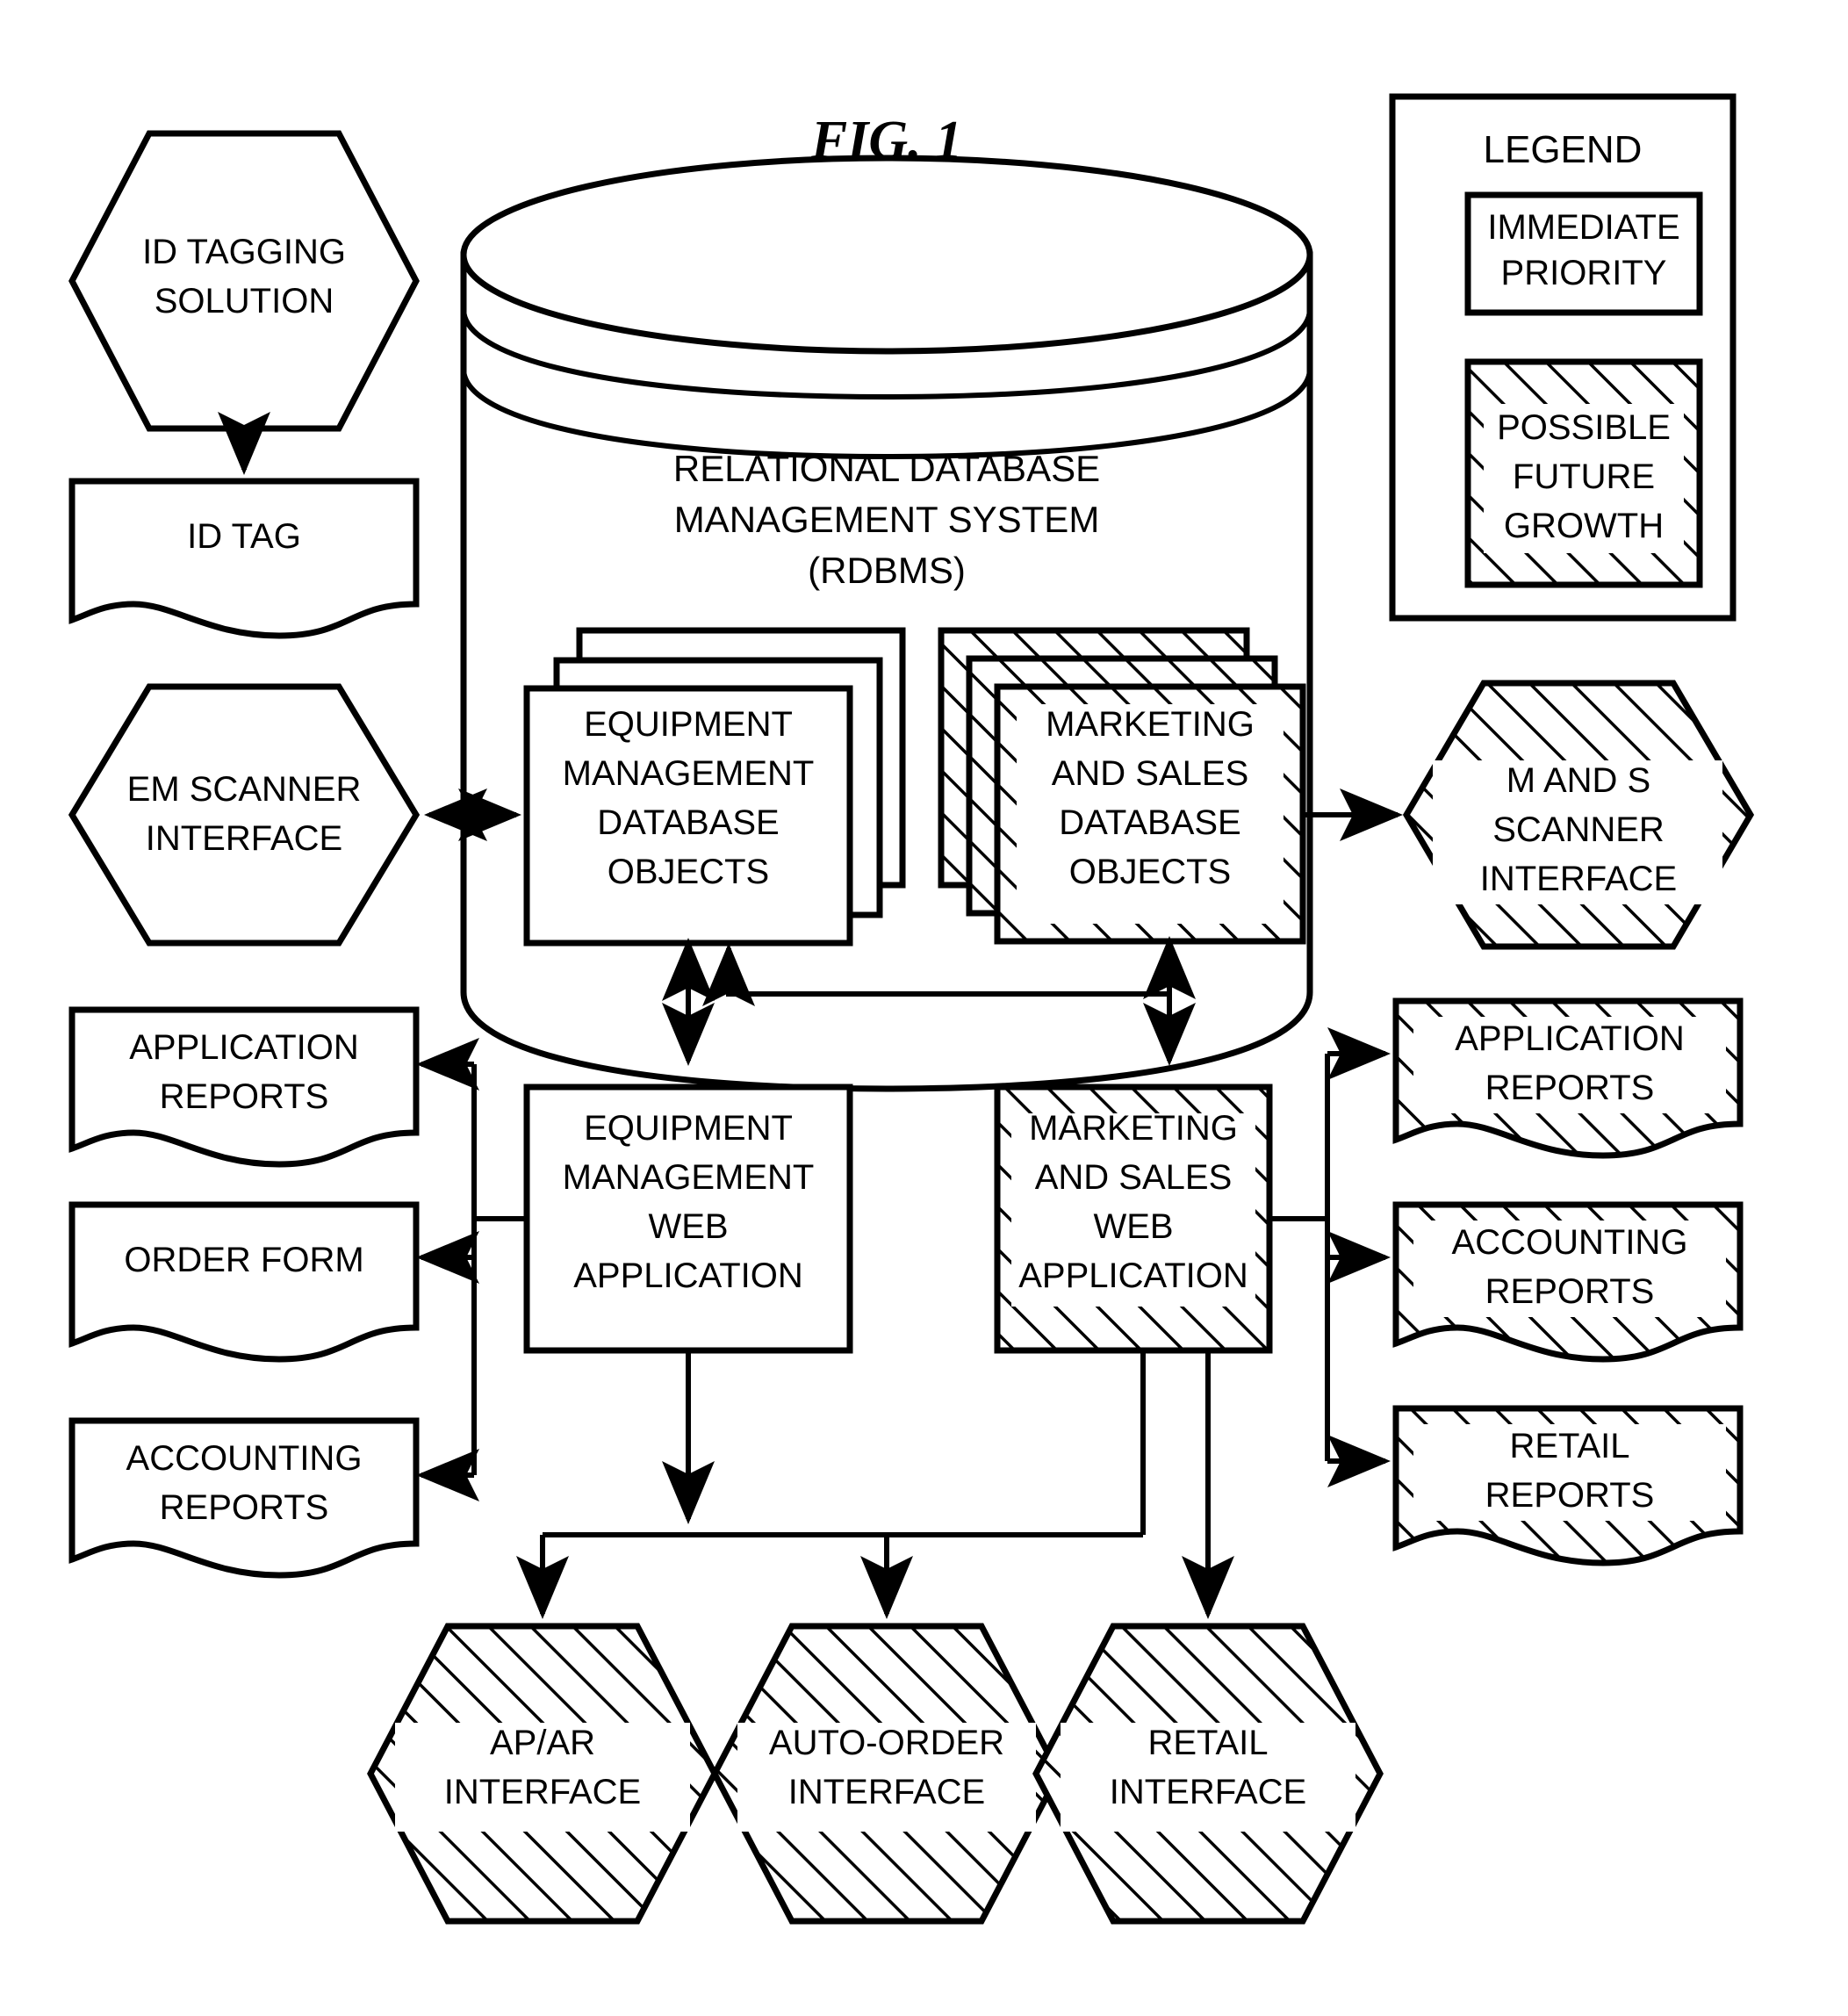 This screenshot has width=1848, height=2016. Describe the element at coordinates (1563, 149) in the screenshot. I see `legend-title: LEGEND` at that location.